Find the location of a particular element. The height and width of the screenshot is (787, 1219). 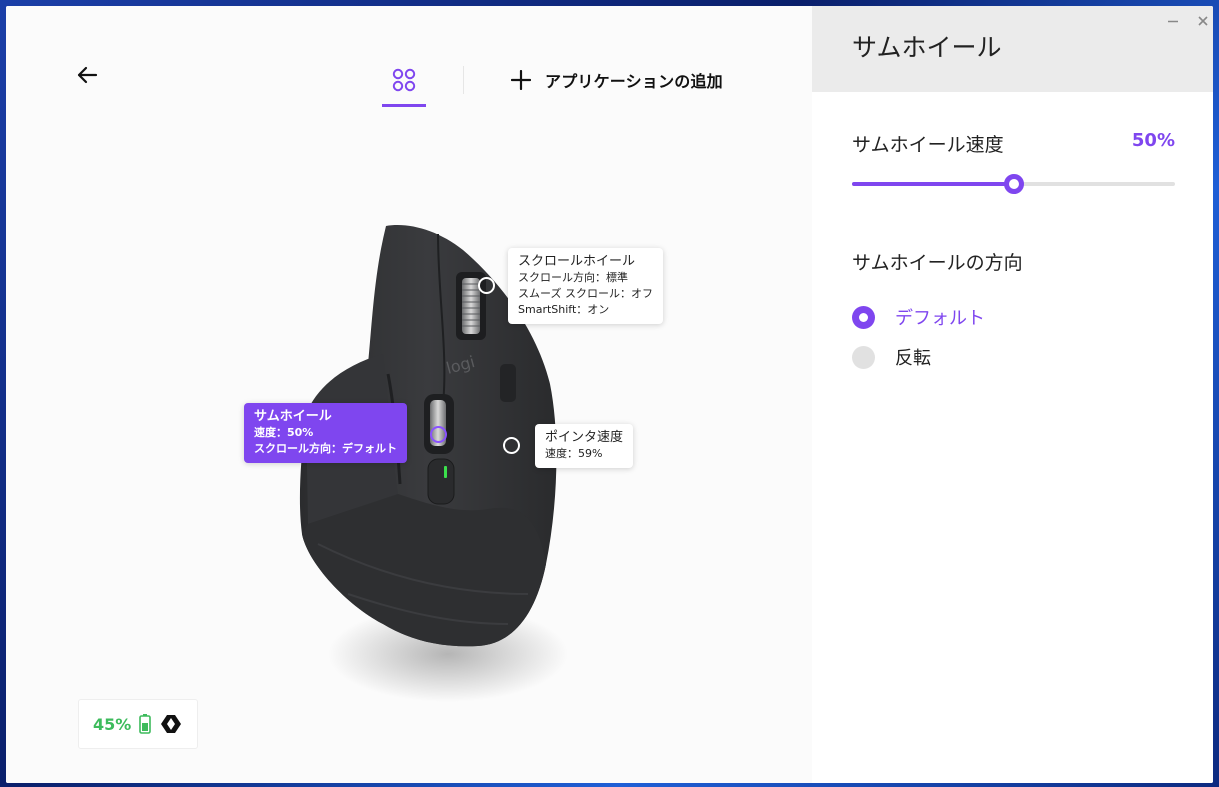

plus-icon is located at coordinates (521, 80).